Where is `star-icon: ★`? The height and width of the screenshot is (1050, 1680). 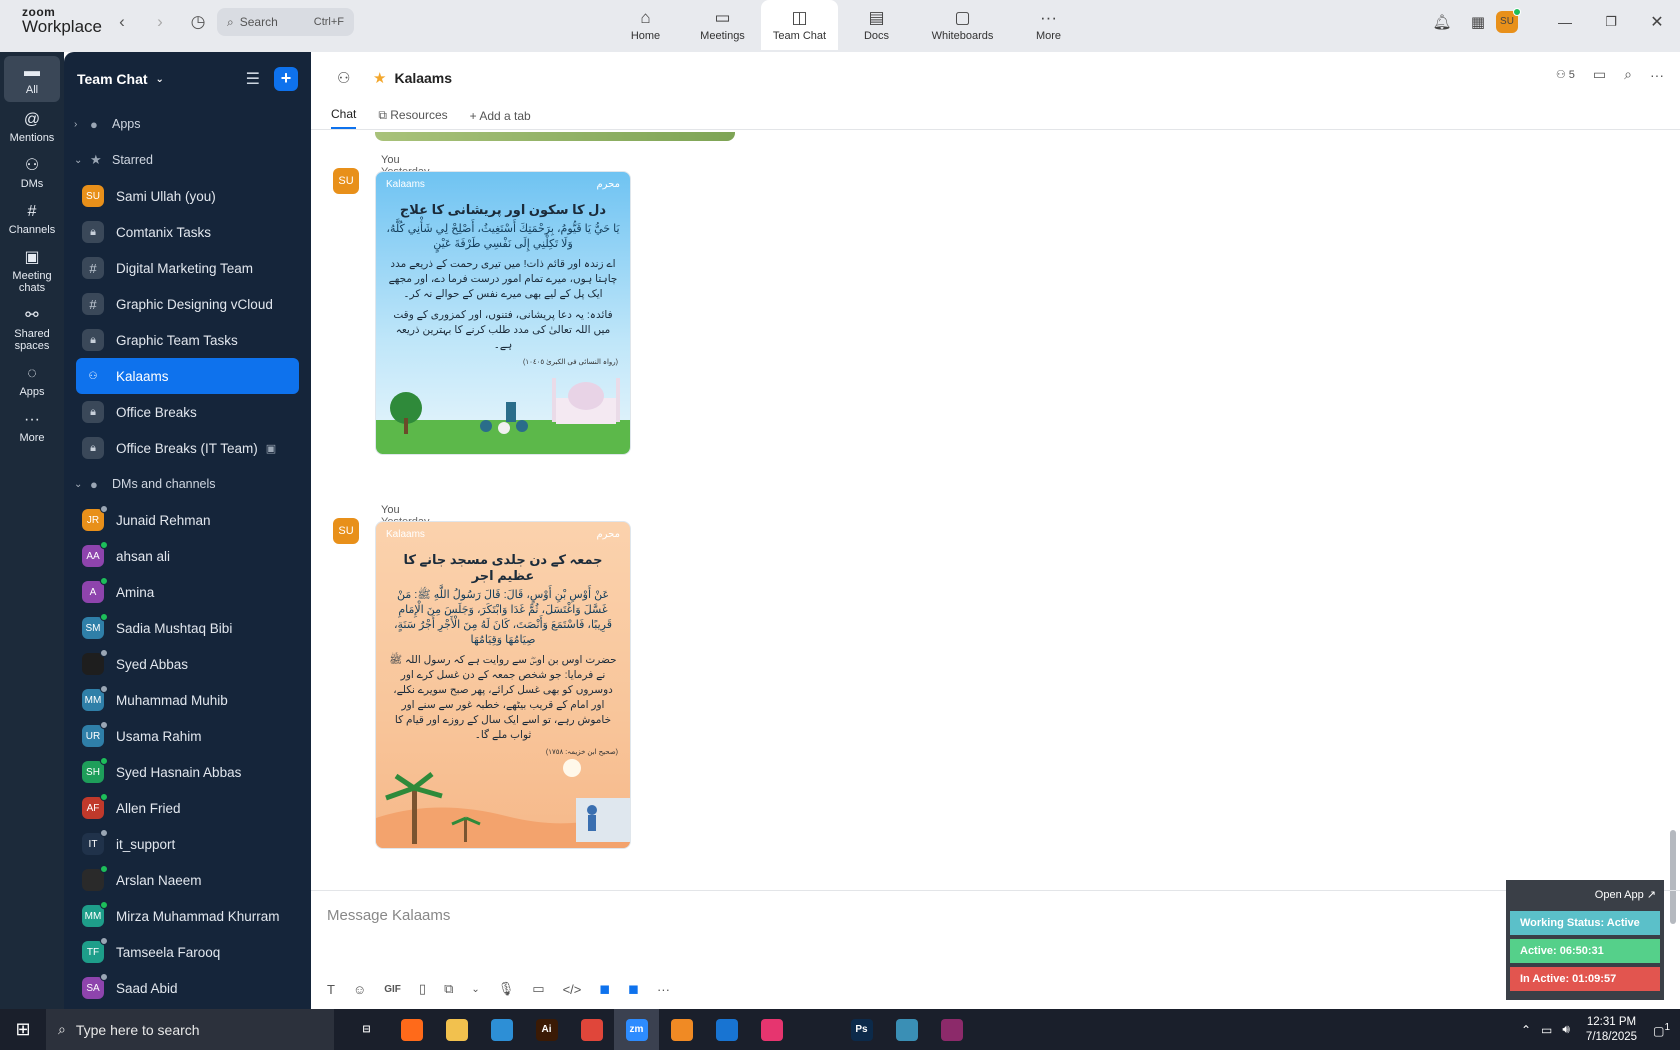 star-icon: ★ is located at coordinates (379, 78).